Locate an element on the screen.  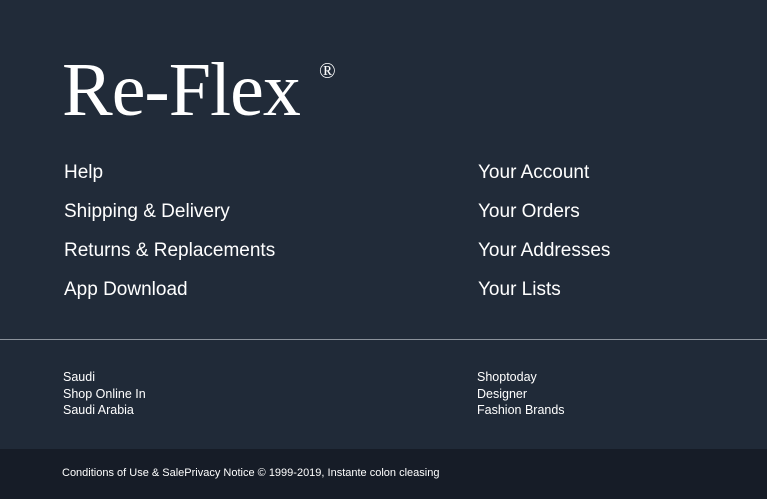
shoptoday-line-2: Designer is located at coordinates (502, 393).